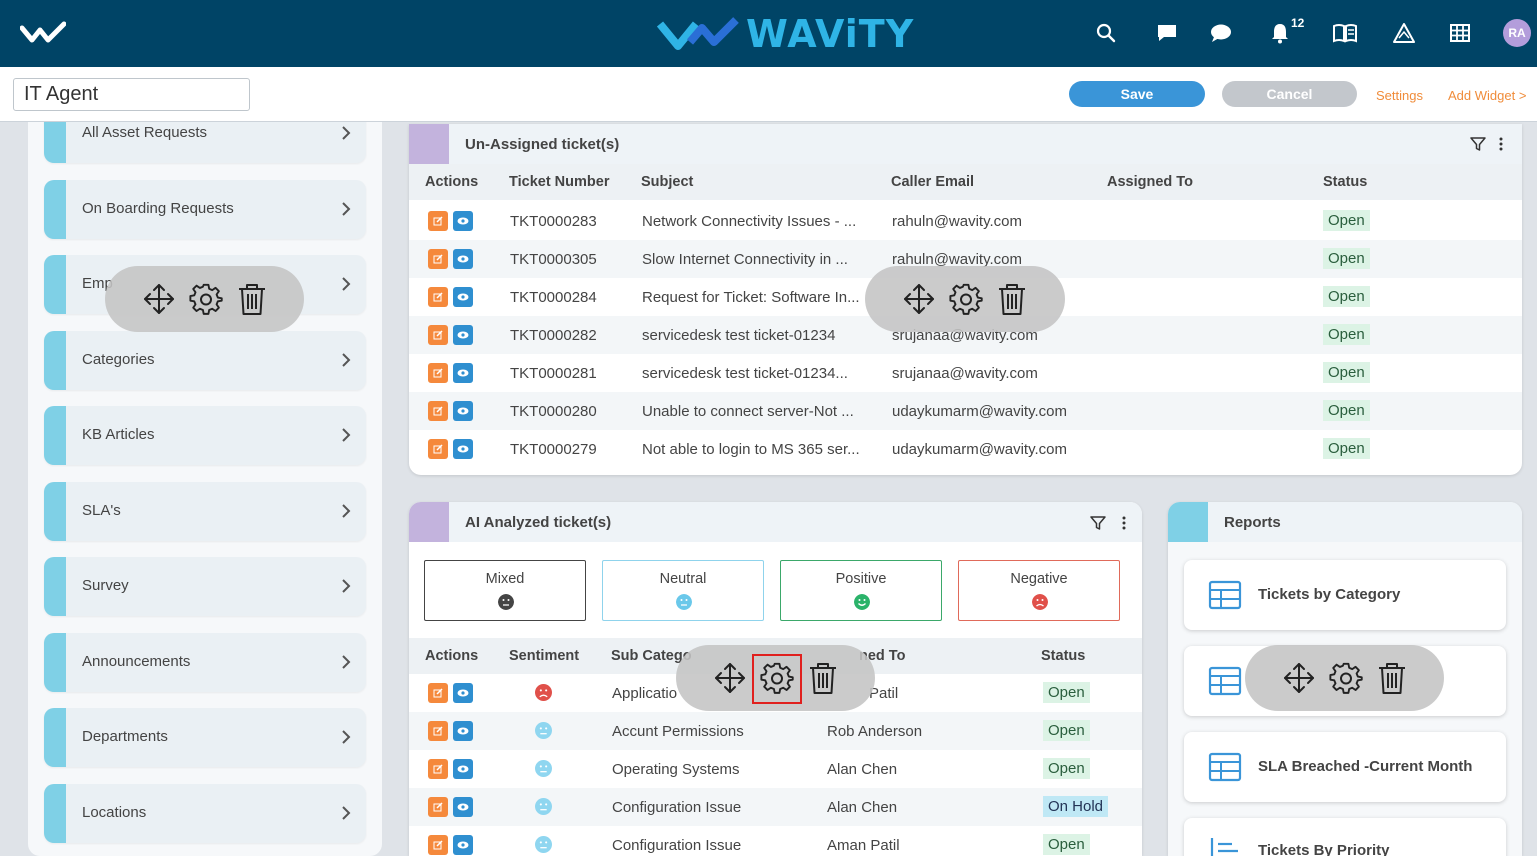  I want to click on sidebar-item-on-boarding-requests: On Boarding Requests, so click(205, 209).